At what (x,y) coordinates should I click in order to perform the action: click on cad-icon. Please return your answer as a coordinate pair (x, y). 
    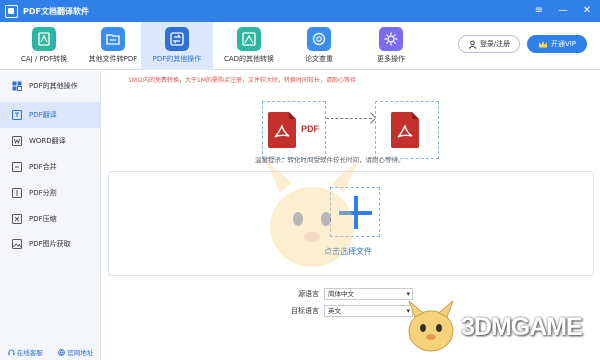
    Looking at the image, I should click on (249, 39).